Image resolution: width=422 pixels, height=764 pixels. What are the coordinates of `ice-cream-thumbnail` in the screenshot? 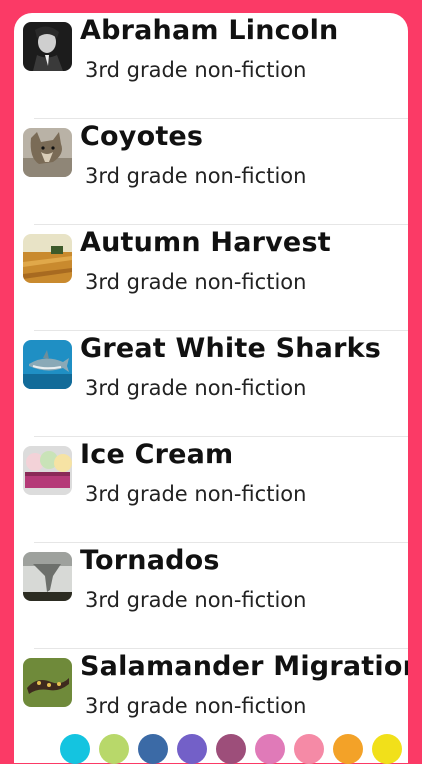 It's located at (47, 470).